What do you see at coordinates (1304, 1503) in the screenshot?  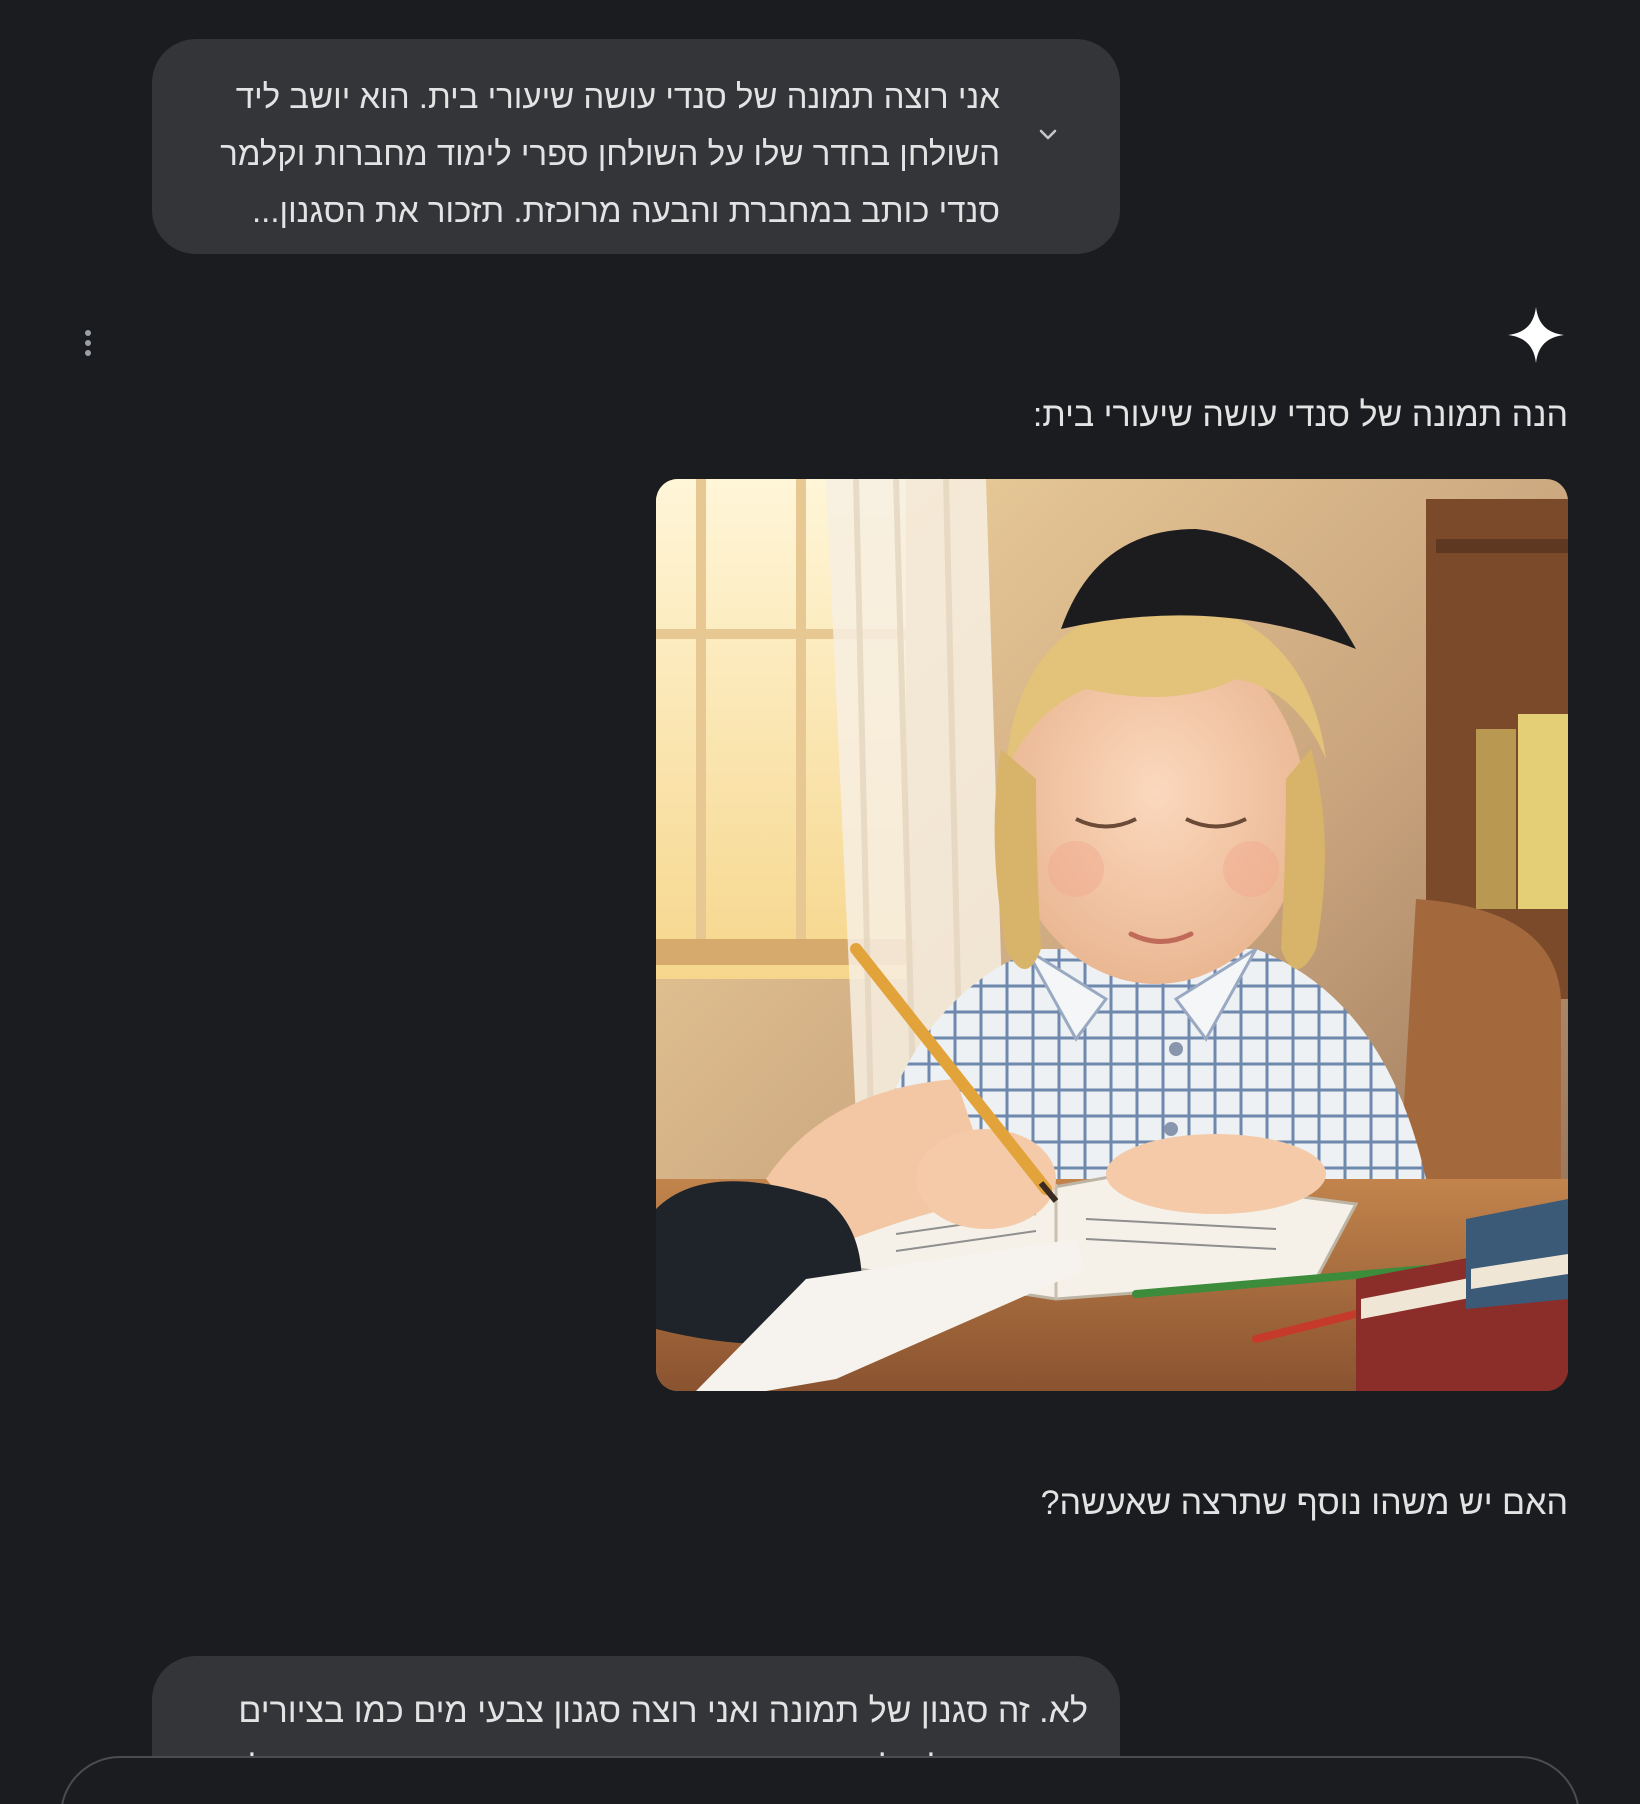 I see `assistant-followup-text: האם יש משהו נוסף שתרצה שאעשה?` at bounding box center [1304, 1503].